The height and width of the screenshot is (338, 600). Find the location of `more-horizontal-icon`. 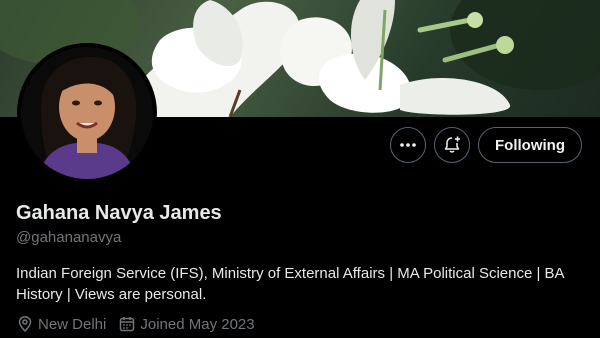

more-horizontal-icon is located at coordinates (408, 145).